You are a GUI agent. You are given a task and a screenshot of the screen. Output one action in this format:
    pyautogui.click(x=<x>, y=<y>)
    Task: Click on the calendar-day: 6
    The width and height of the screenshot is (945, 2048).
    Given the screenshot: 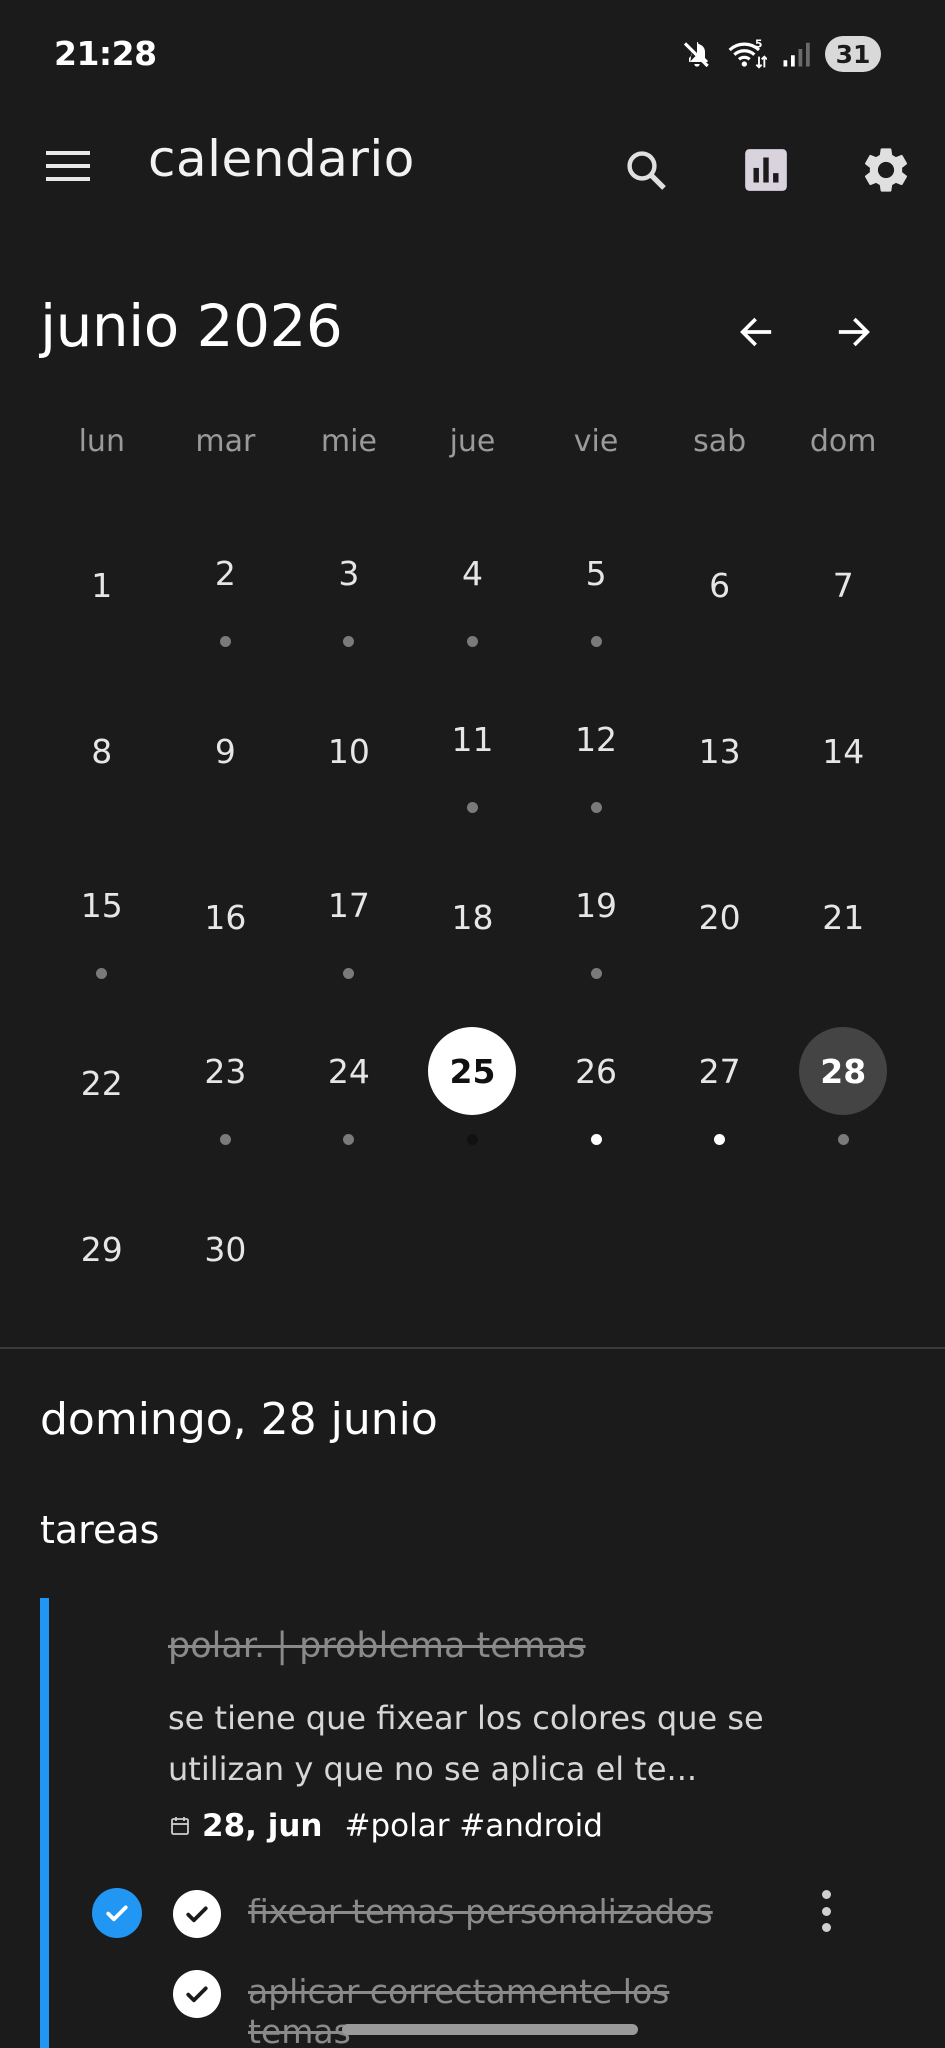 What is the action you would take?
    pyautogui.click(x=720, y=588)
    